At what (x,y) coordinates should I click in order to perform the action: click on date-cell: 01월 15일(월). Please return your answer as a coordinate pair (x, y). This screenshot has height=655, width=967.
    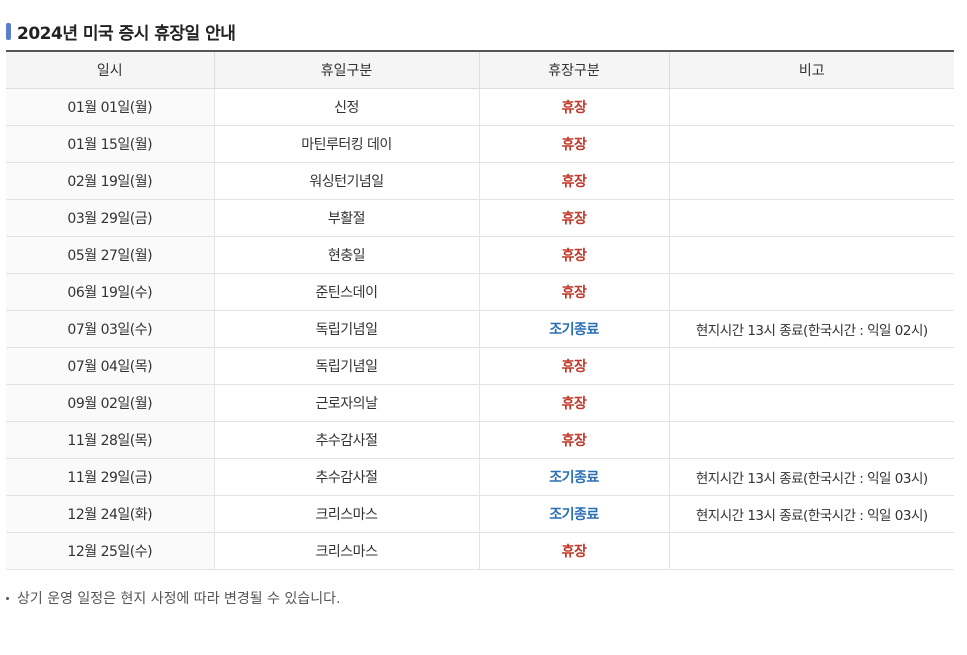
    Looking at the image, I should click on (110, 144).